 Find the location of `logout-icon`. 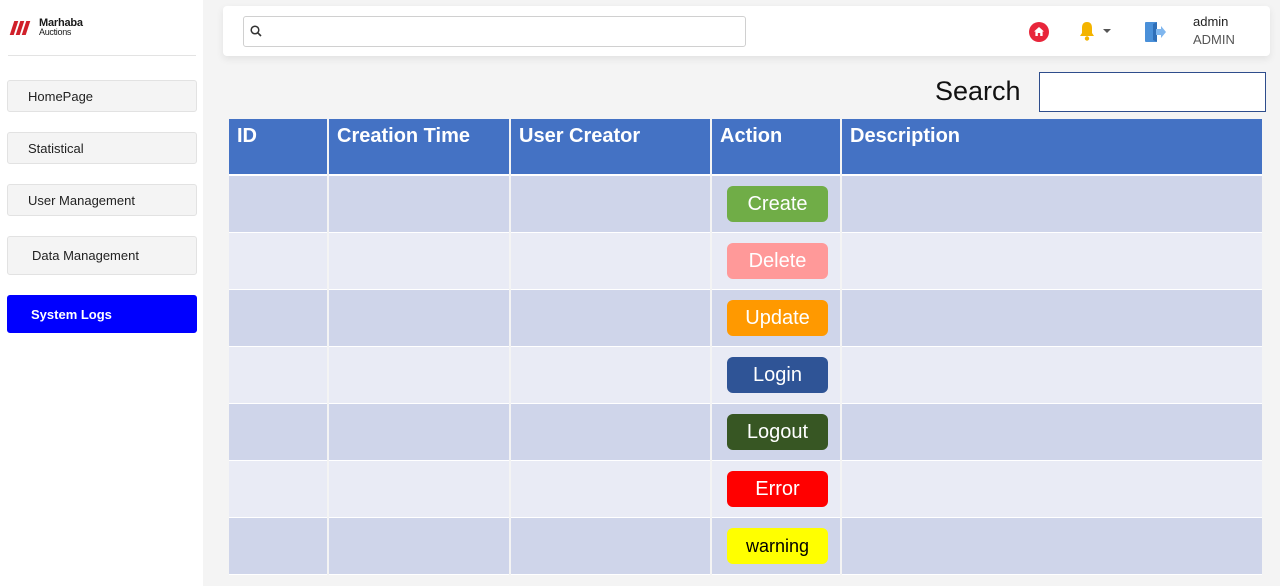

logout-icon is located at coordinates (1155, 32).